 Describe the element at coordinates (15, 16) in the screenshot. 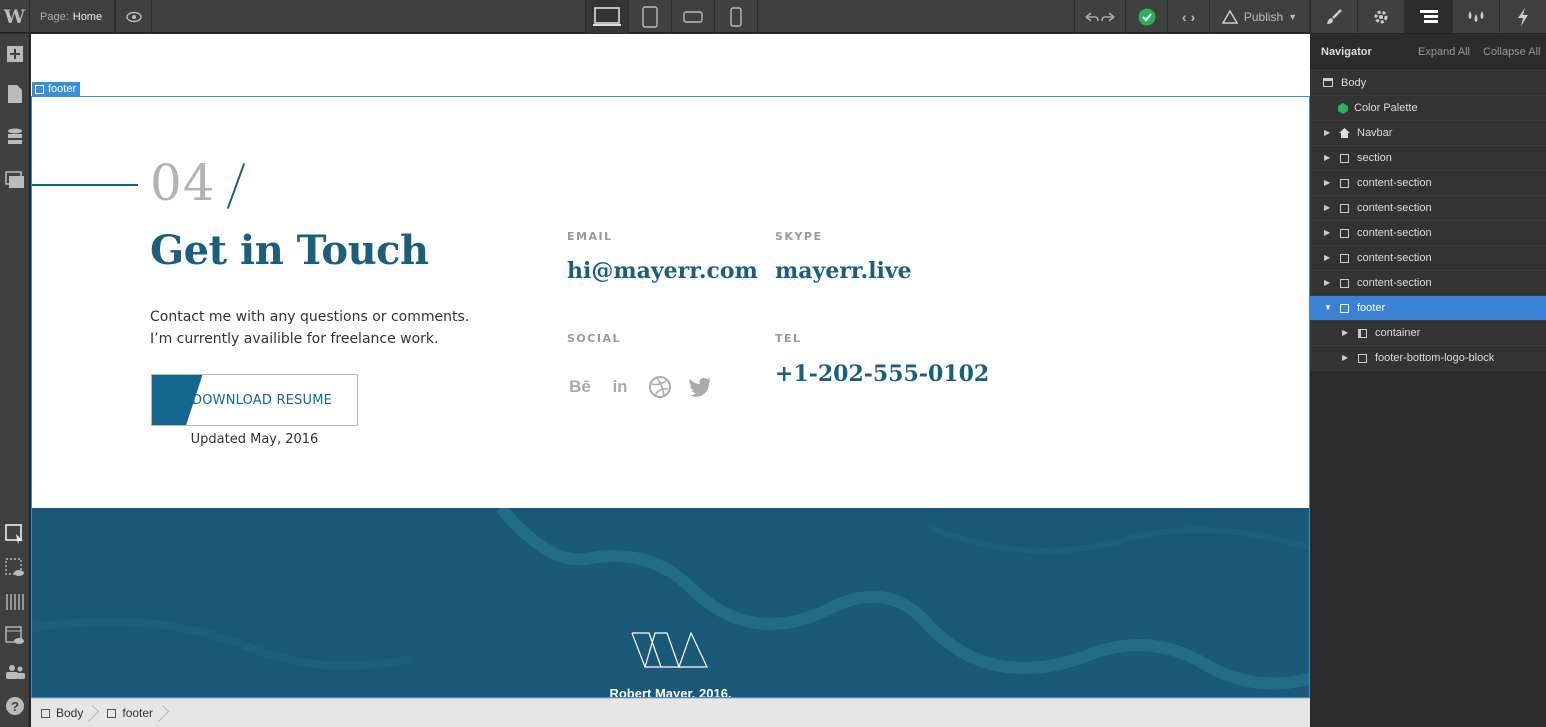

I see `webflow-logo: W` at that location.